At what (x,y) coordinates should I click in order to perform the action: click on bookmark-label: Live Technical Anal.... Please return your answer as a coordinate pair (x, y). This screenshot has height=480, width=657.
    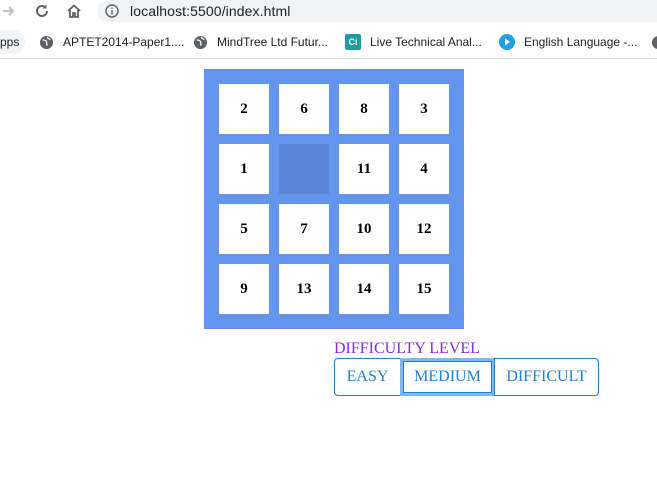
    Looking at the image, I should click on (426, 42).